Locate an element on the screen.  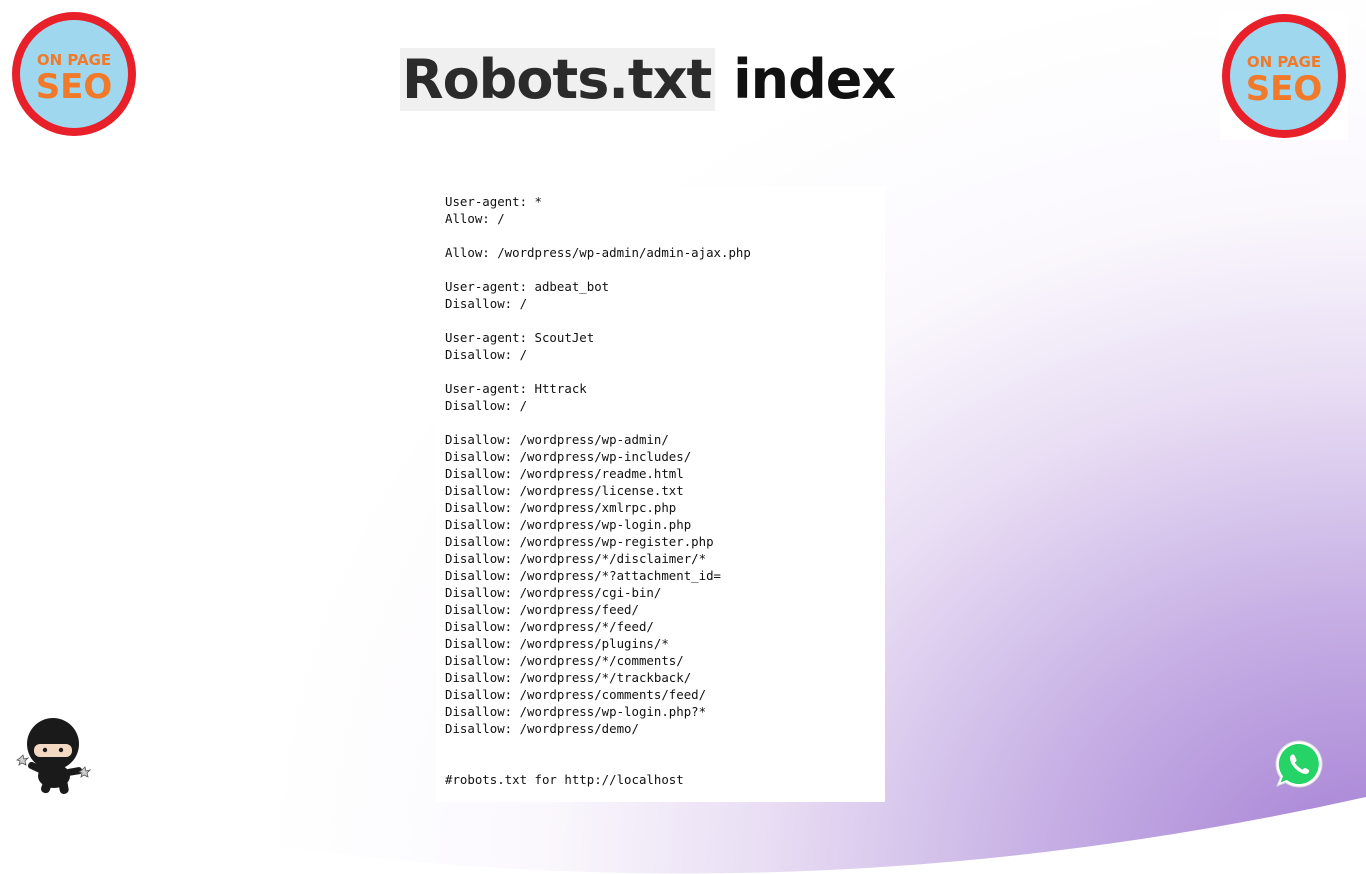
robots-txt-line: User-agent: ScoutJet is located at coordinates (520, 337).